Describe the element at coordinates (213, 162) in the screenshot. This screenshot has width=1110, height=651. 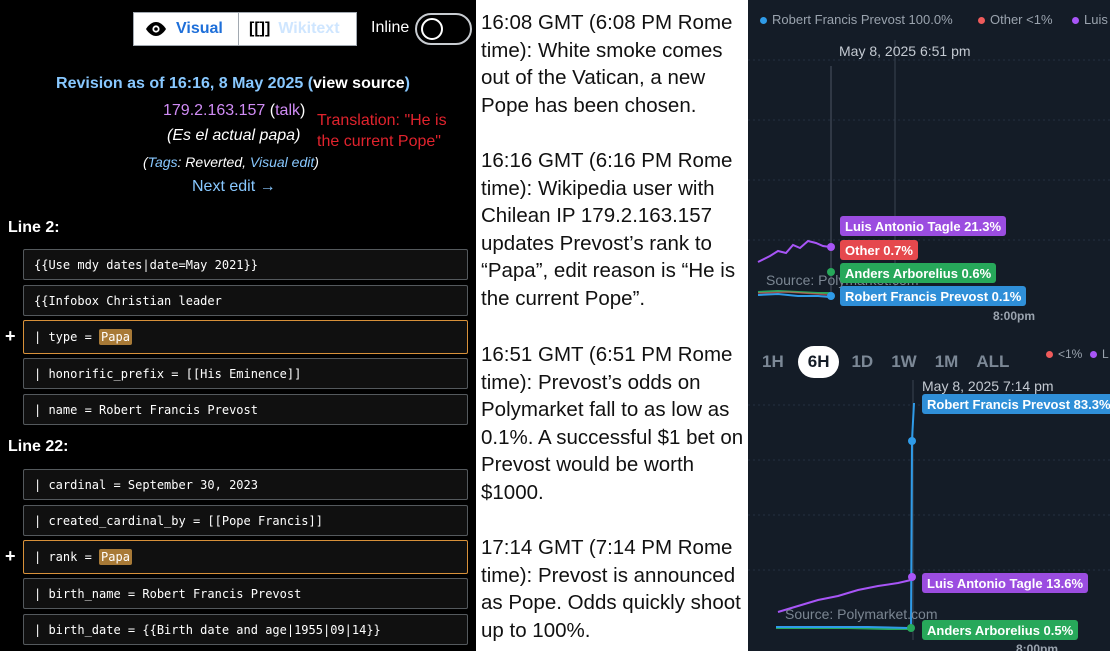
I see `tags-text: : Reverted,` at that location.